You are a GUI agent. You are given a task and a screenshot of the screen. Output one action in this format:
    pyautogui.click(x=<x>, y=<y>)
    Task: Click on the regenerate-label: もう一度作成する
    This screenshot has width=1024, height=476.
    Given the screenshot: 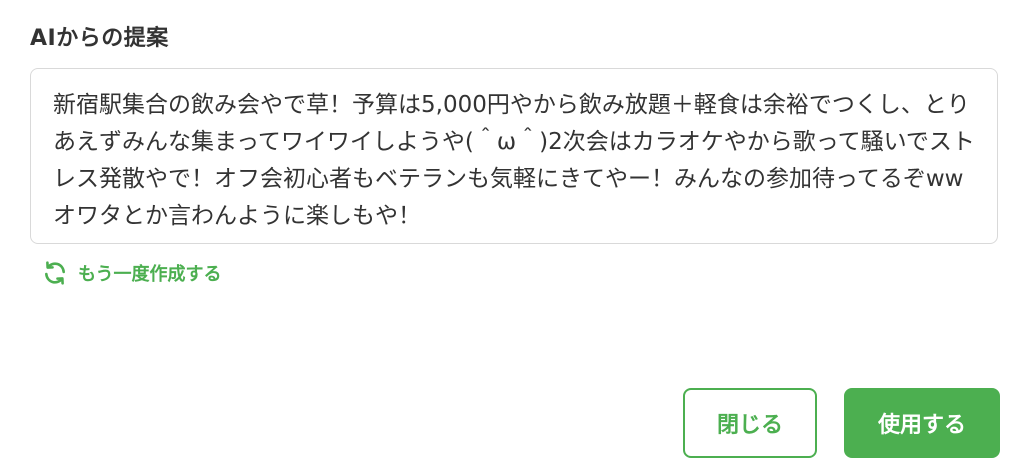 What is the action you would take?
    pyautogui.click(x=150, y=274)
    